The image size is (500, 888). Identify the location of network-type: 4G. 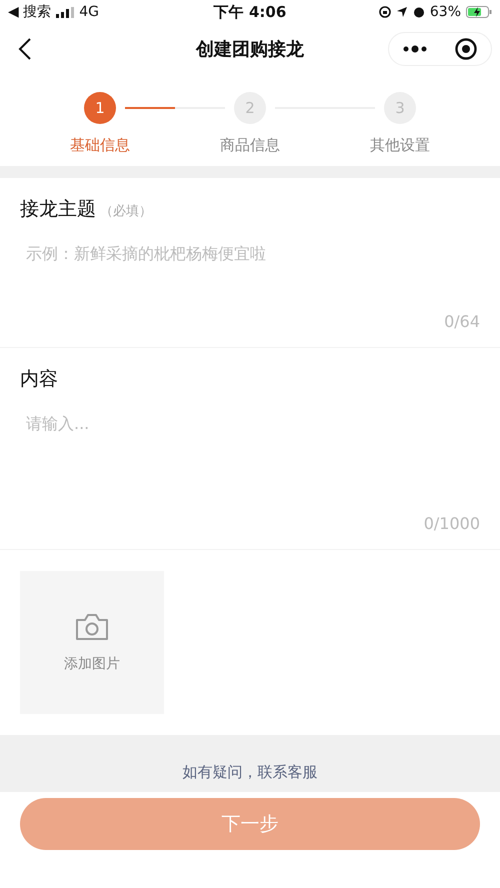
(89, 12).